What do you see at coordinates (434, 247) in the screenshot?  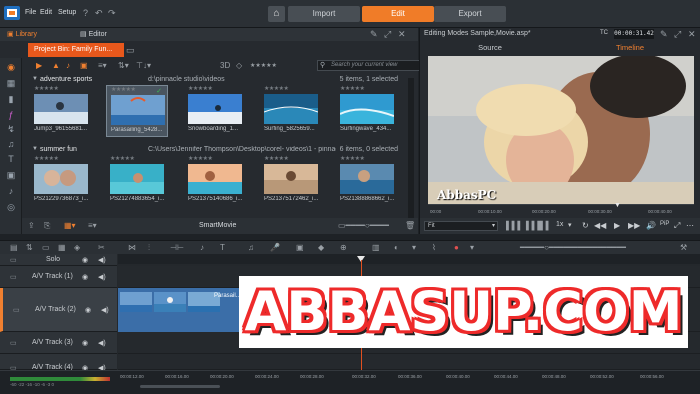 I see `split-icon: ⌇` at bounding box center [434, 247].